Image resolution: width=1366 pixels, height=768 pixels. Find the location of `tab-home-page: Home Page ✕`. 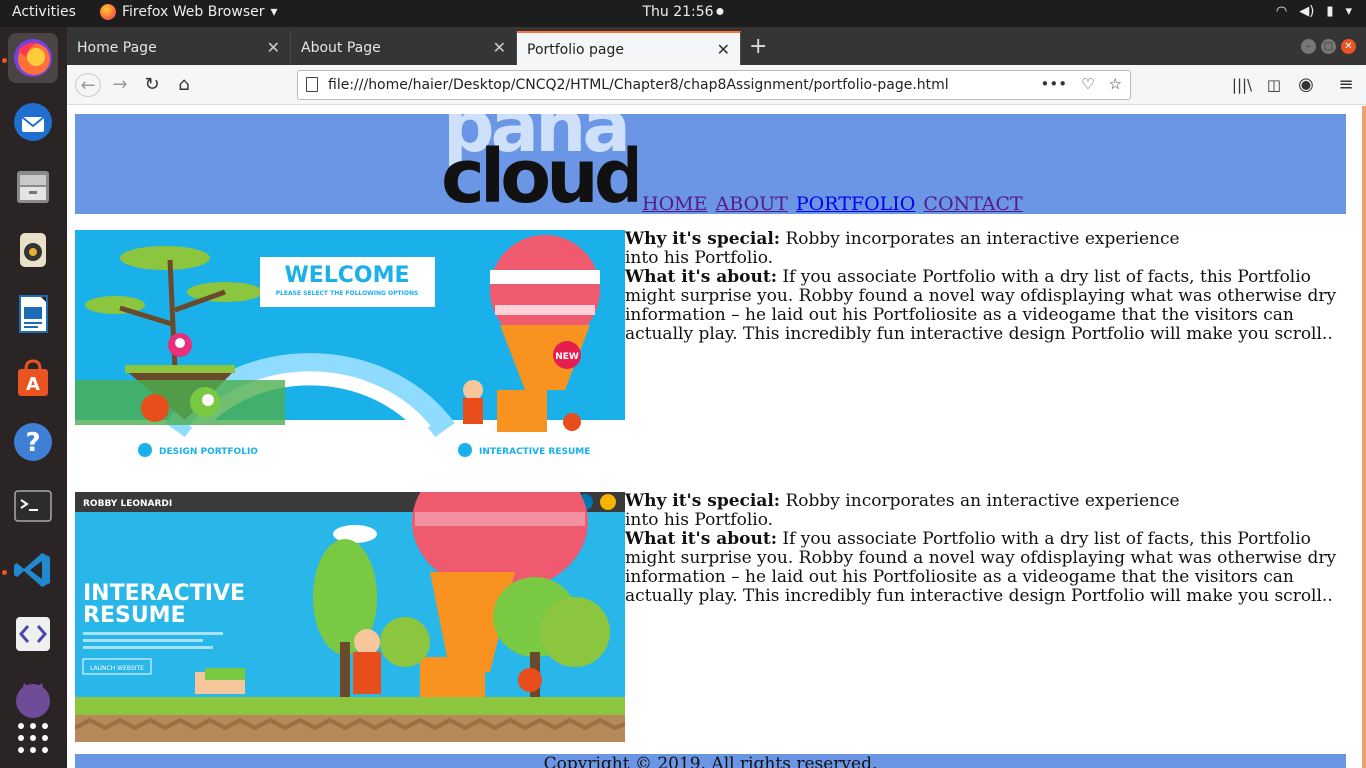

tab-home-page: Home Page ✕ is located at coordinates (179, 48).